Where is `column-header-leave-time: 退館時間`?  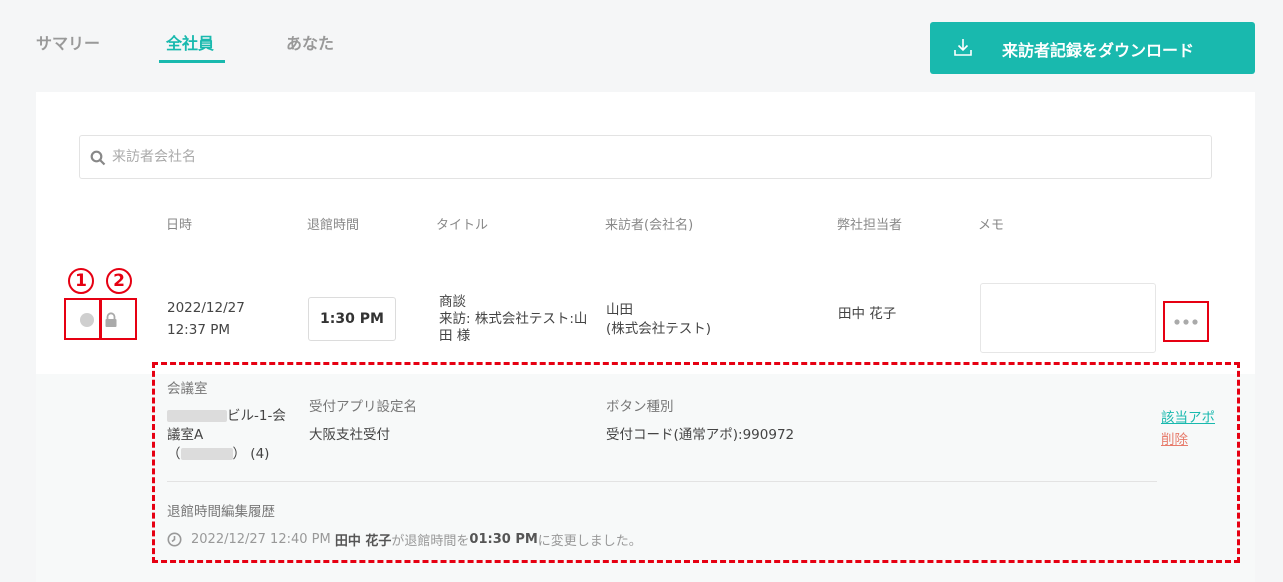
column-header-leave-time: 退館時間 is located at coordinates (333, 225).